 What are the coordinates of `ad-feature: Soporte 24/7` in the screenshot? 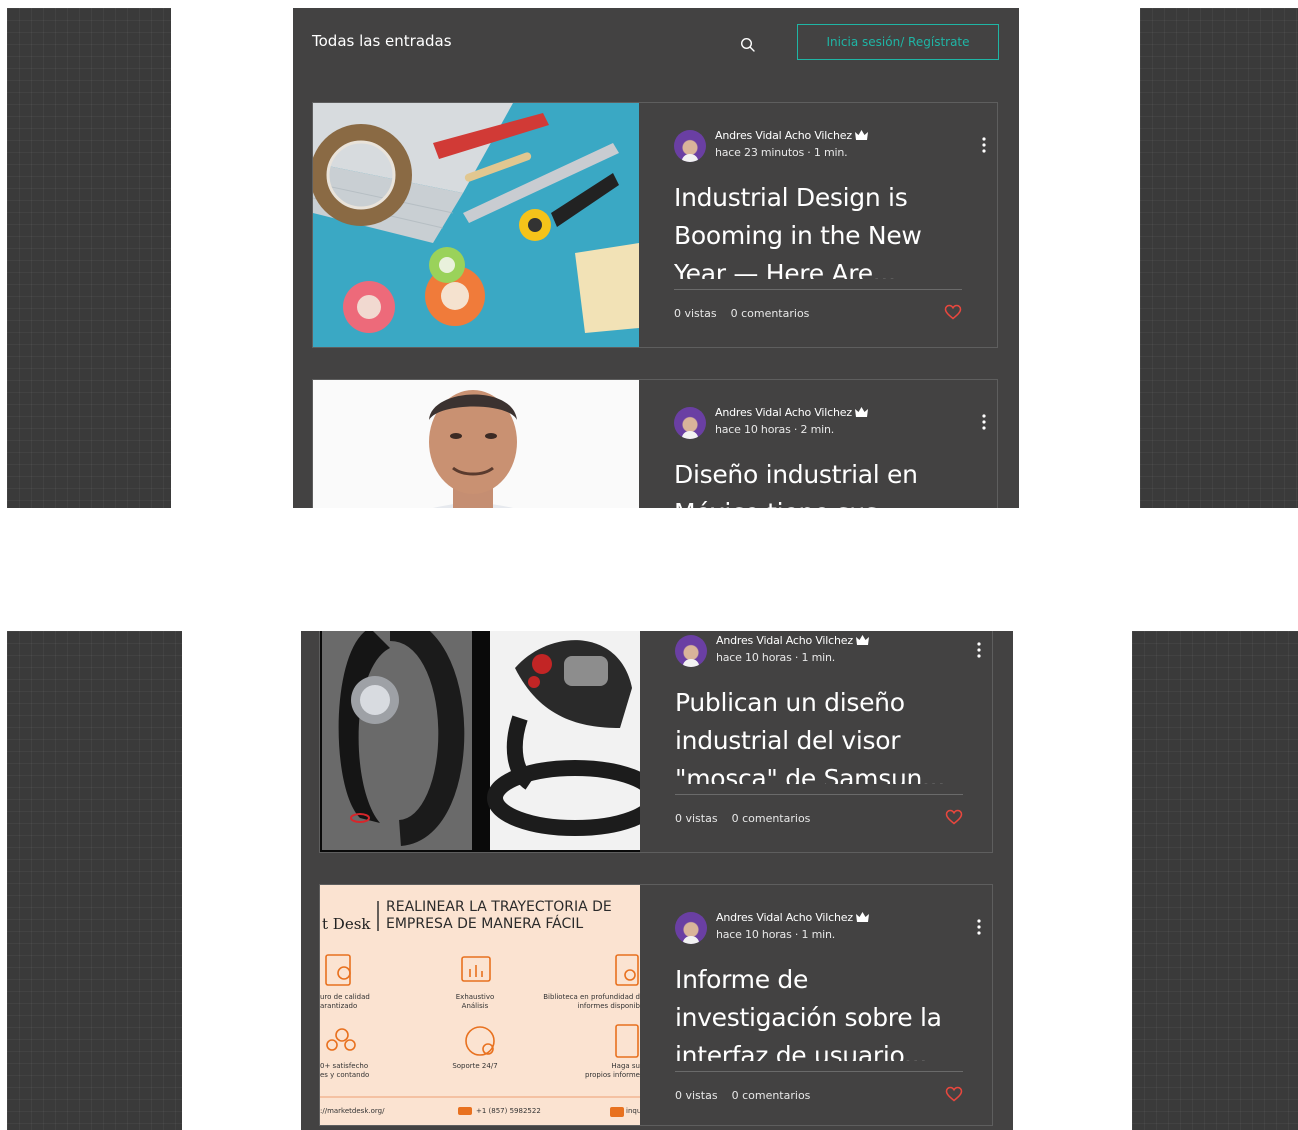 It's located at (475, 1066).